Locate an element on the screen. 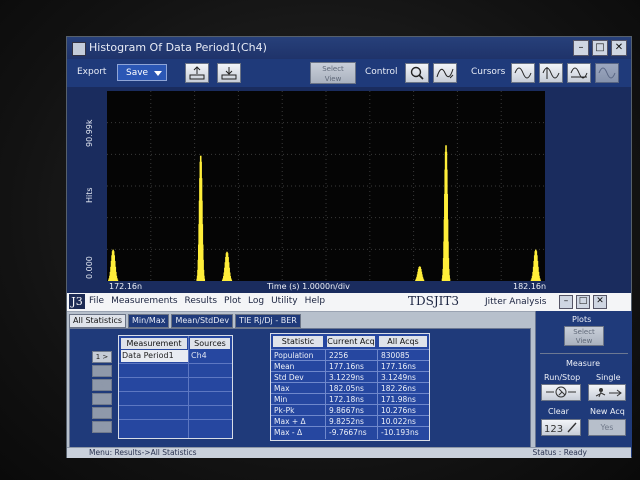 The image size is (640, 480). row-select-1: 1 > is located at coordinates (102, 357).